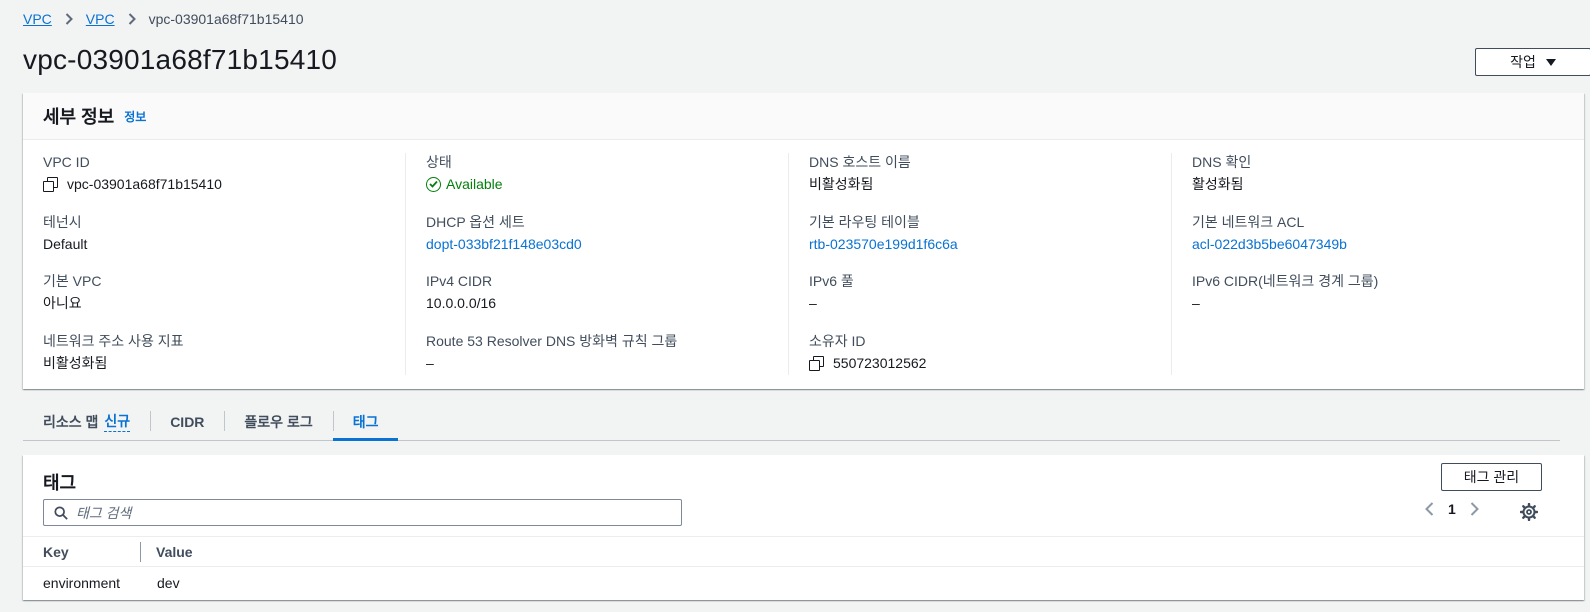 The image size is (1590, 612). Describe the element at coordinates (72, 281) in the screenshot. I see `kv-label: 기본 VPC` at that location.